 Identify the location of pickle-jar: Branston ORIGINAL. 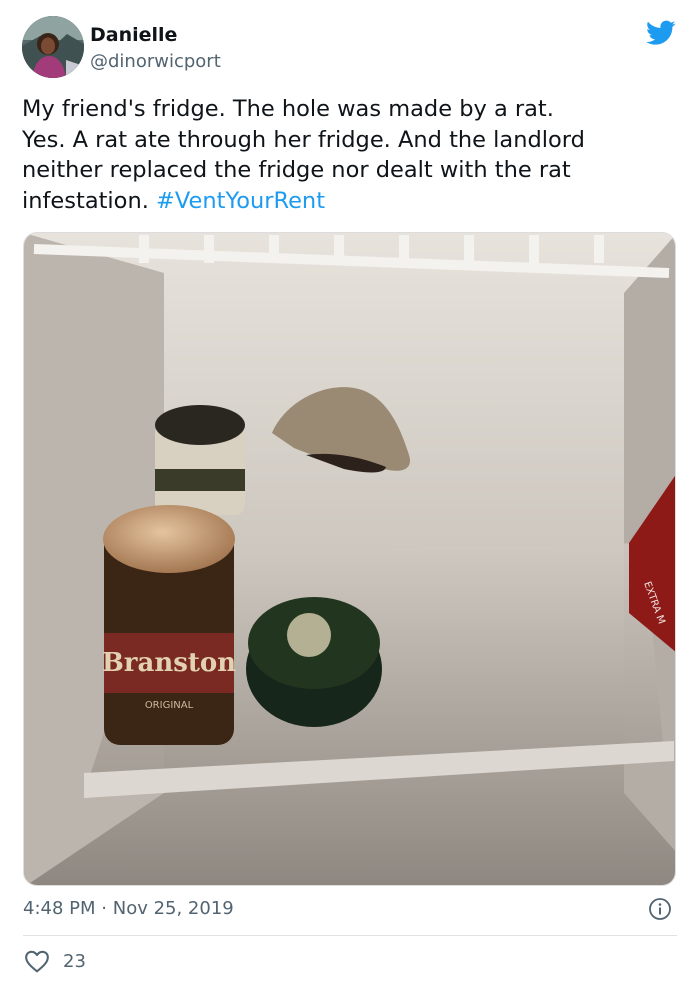
(169, 625).